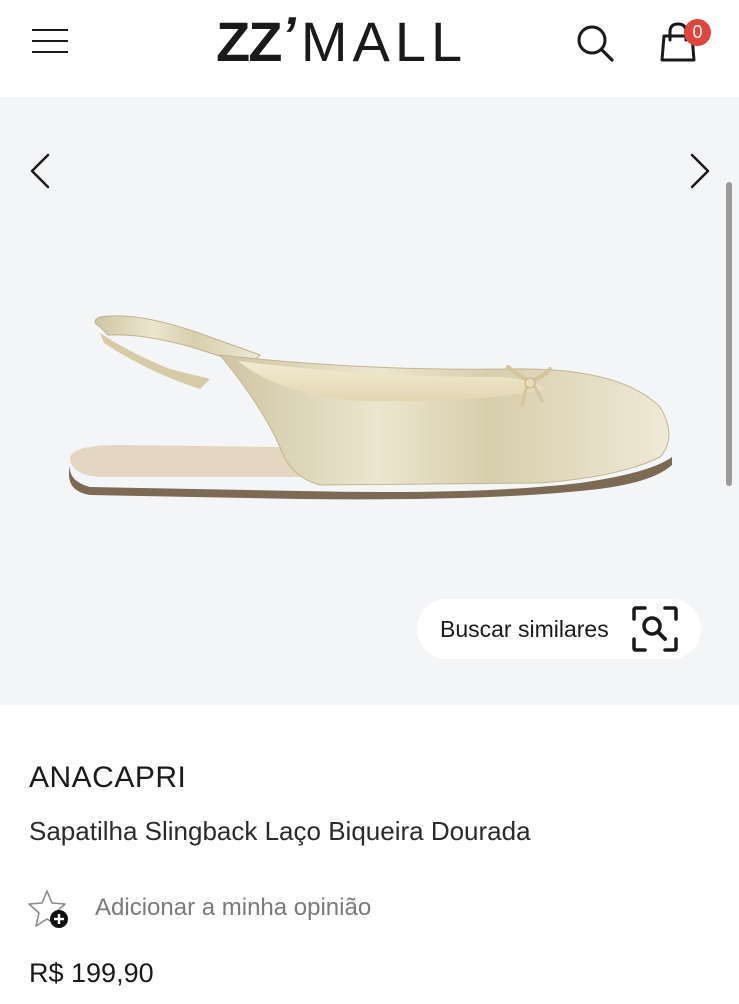 The image size is (739, 1004). I want to click on logo-apostrophe: ’, so click(289, 36).